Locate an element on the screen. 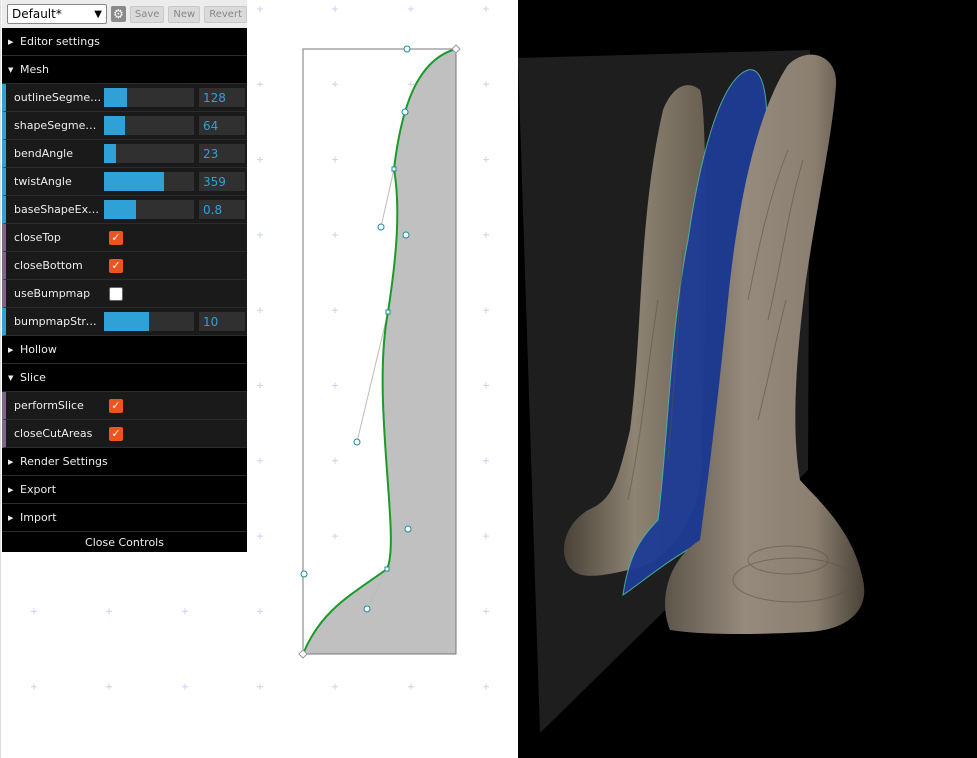 The width and height of the screenshot is (977, 758). control-label: bendAngle is located at coordinates (44, 153).